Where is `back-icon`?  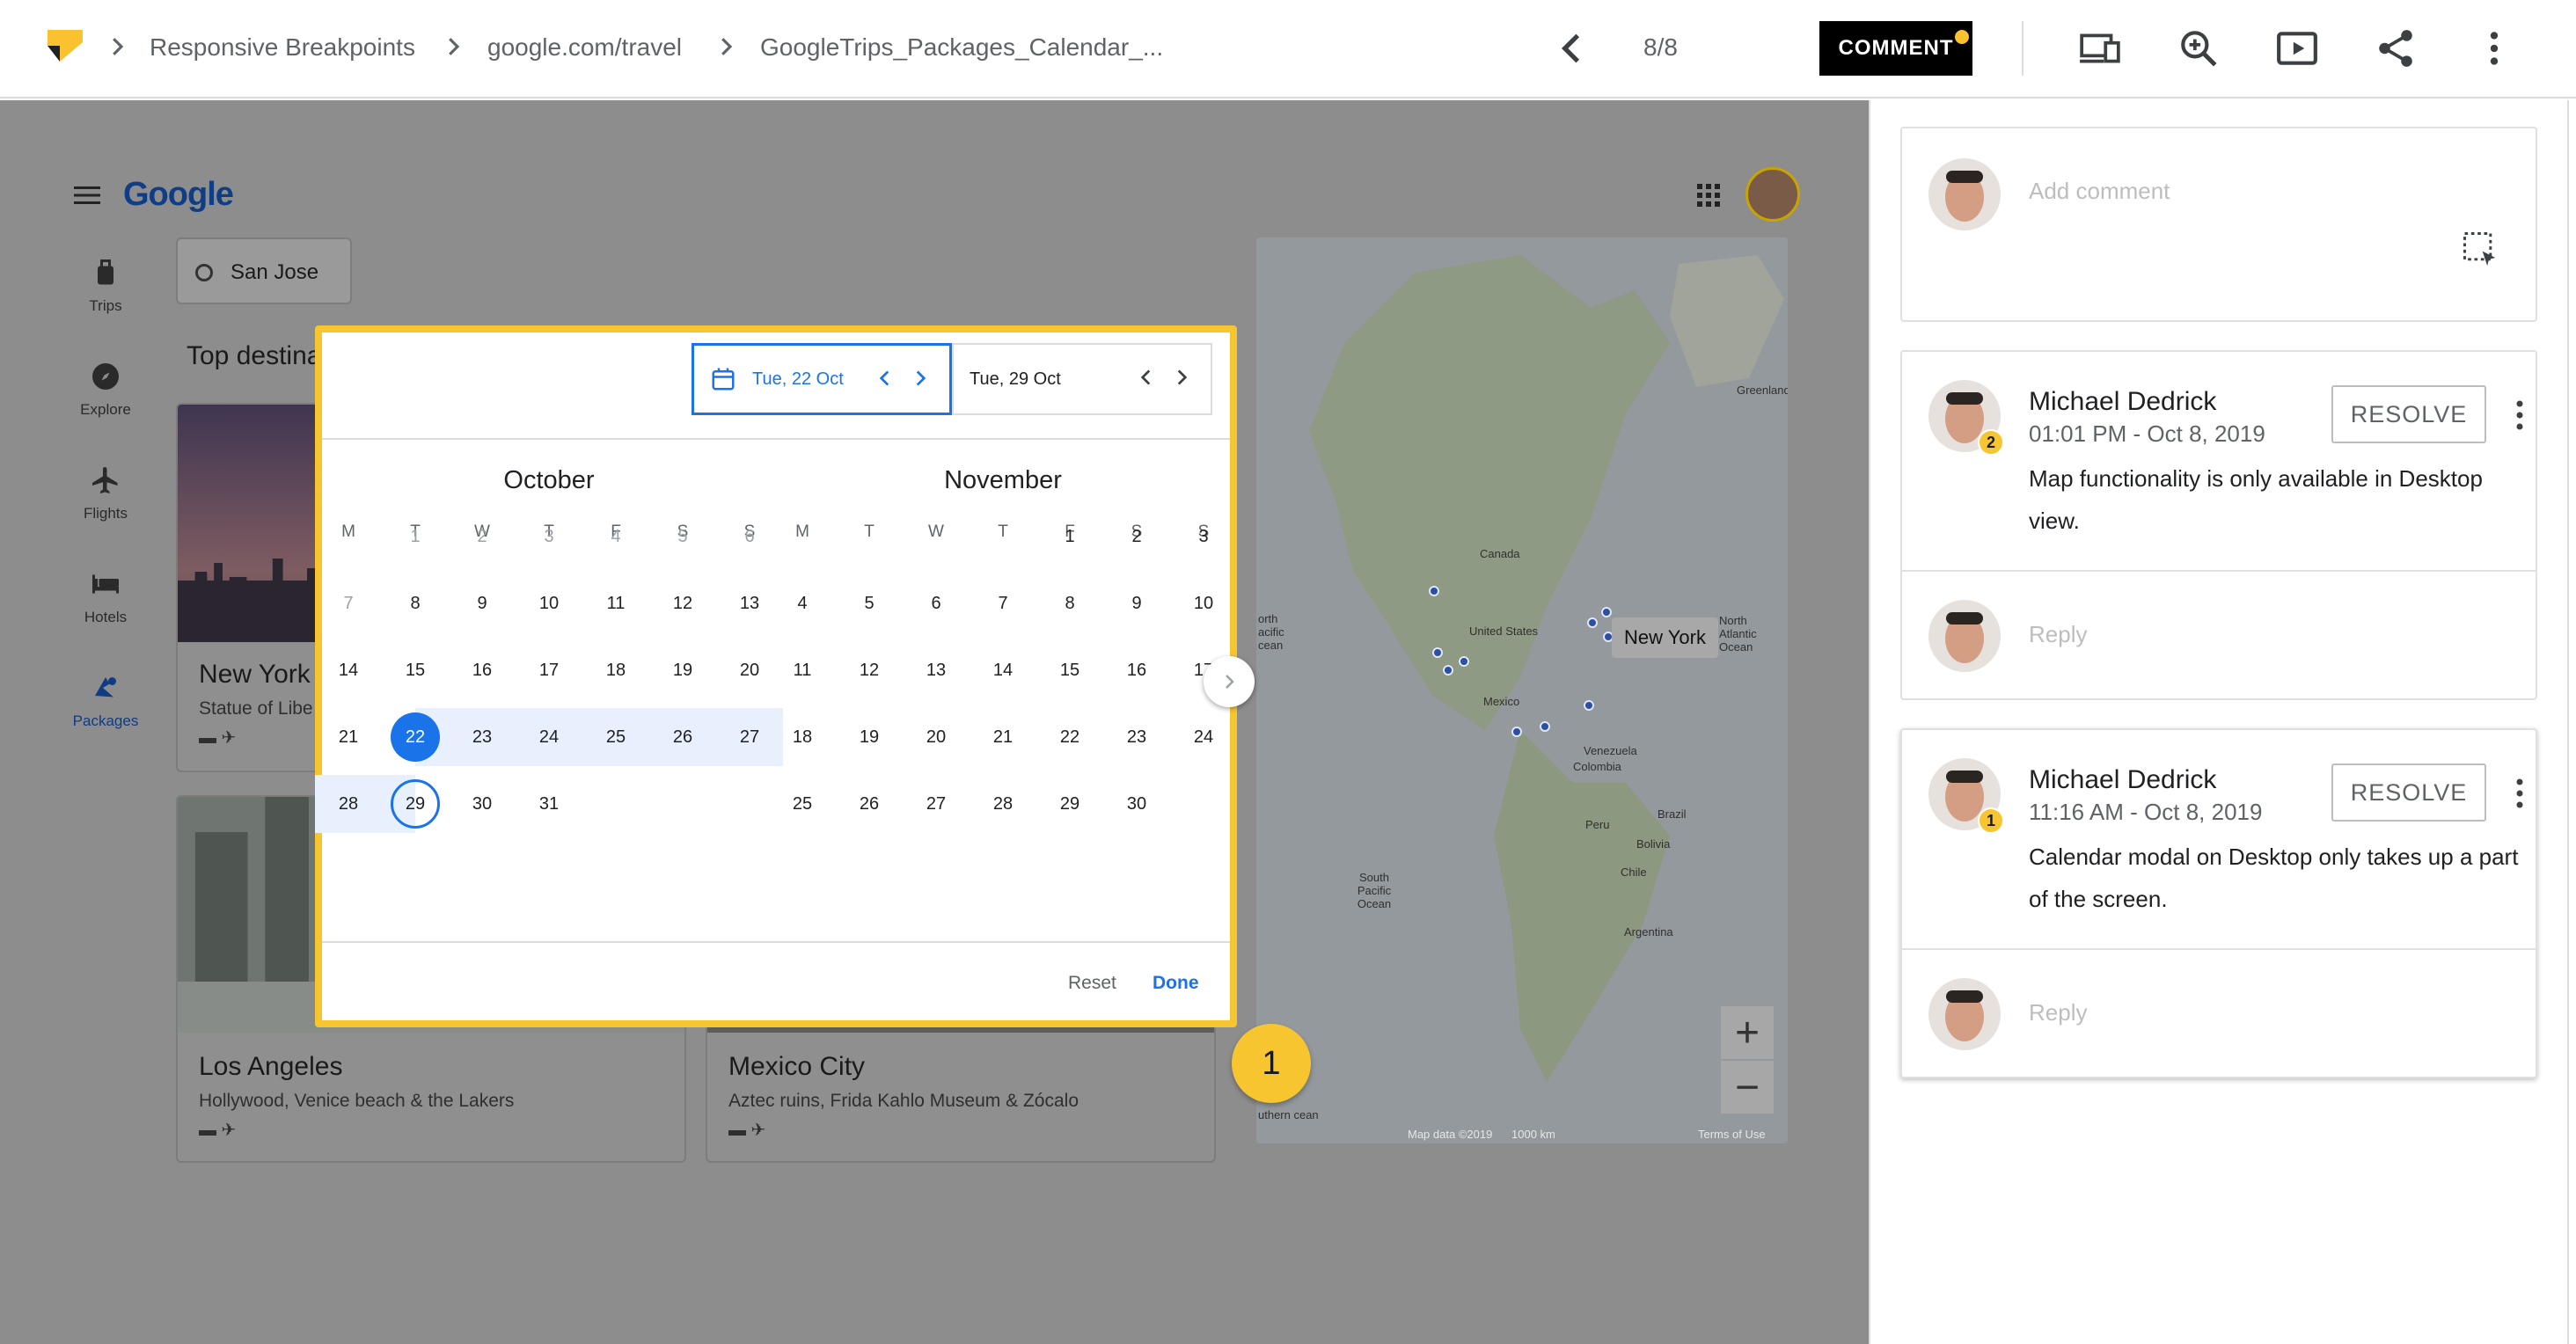
back-icon is located at coordinates (1572, 48).